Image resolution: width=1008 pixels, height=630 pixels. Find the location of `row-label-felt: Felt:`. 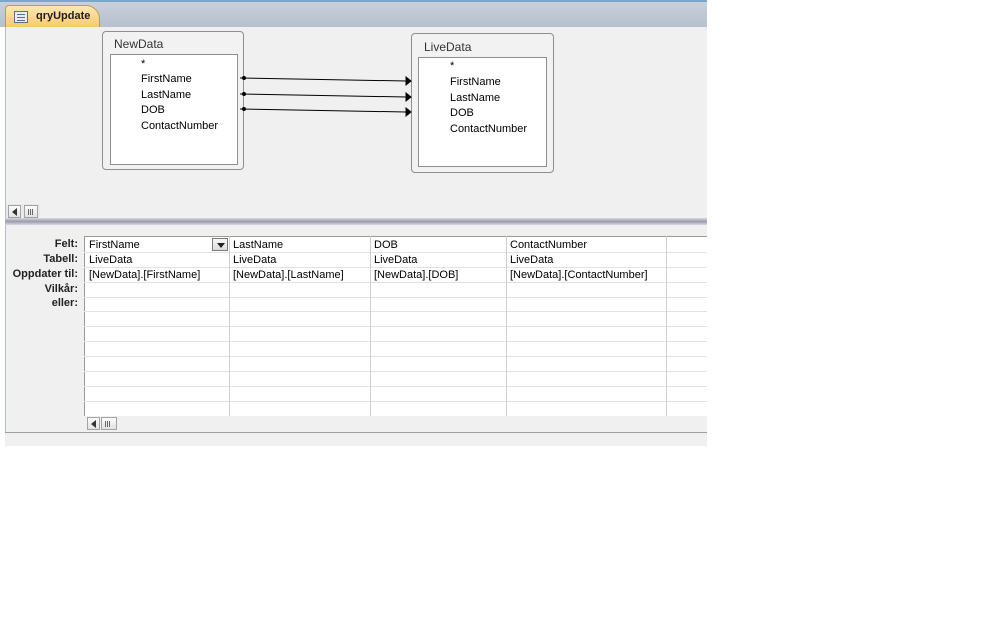

row-label-felt: Felt: is located at coordinates (66, 244).